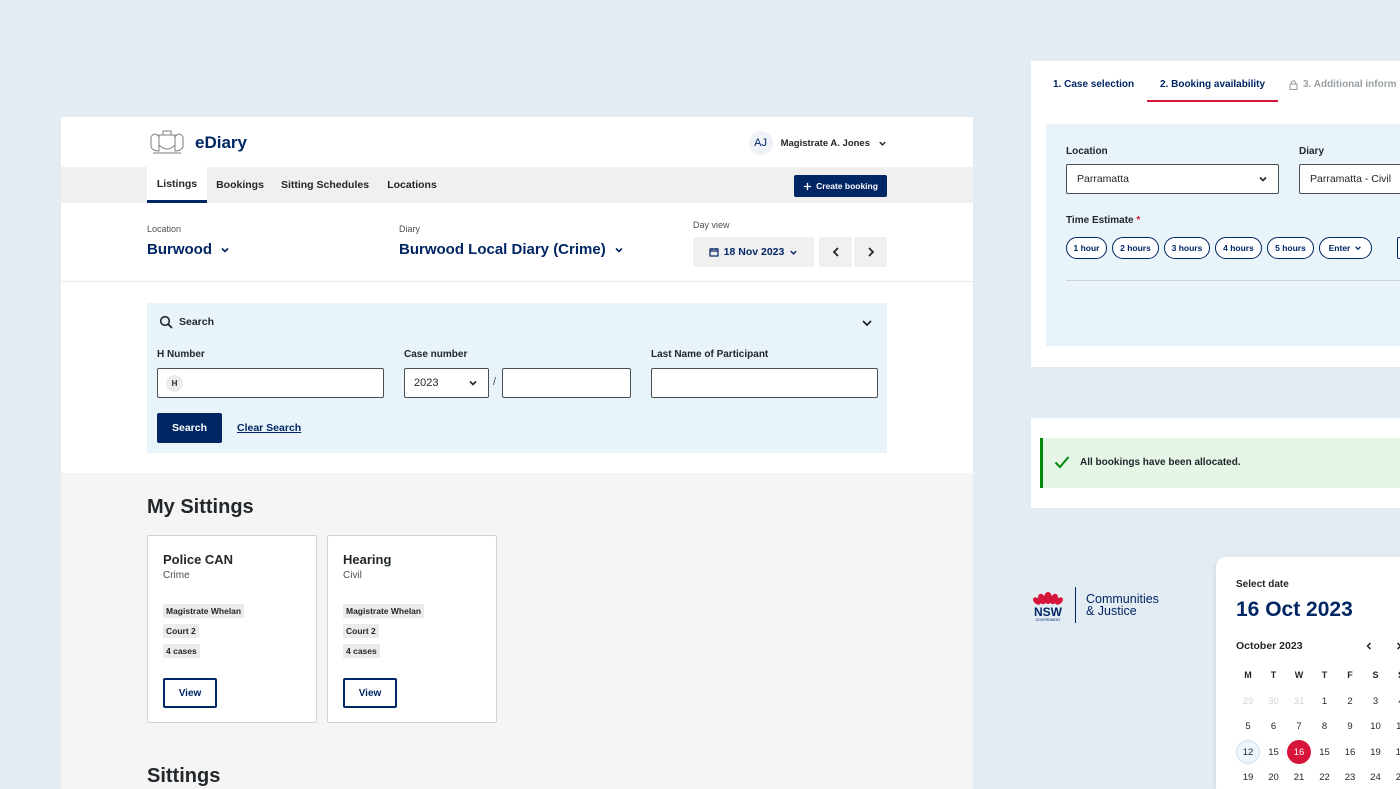 This screenshot has height=789, width=1400. I want to click on calendar-day: 11, so click(1394, 727).